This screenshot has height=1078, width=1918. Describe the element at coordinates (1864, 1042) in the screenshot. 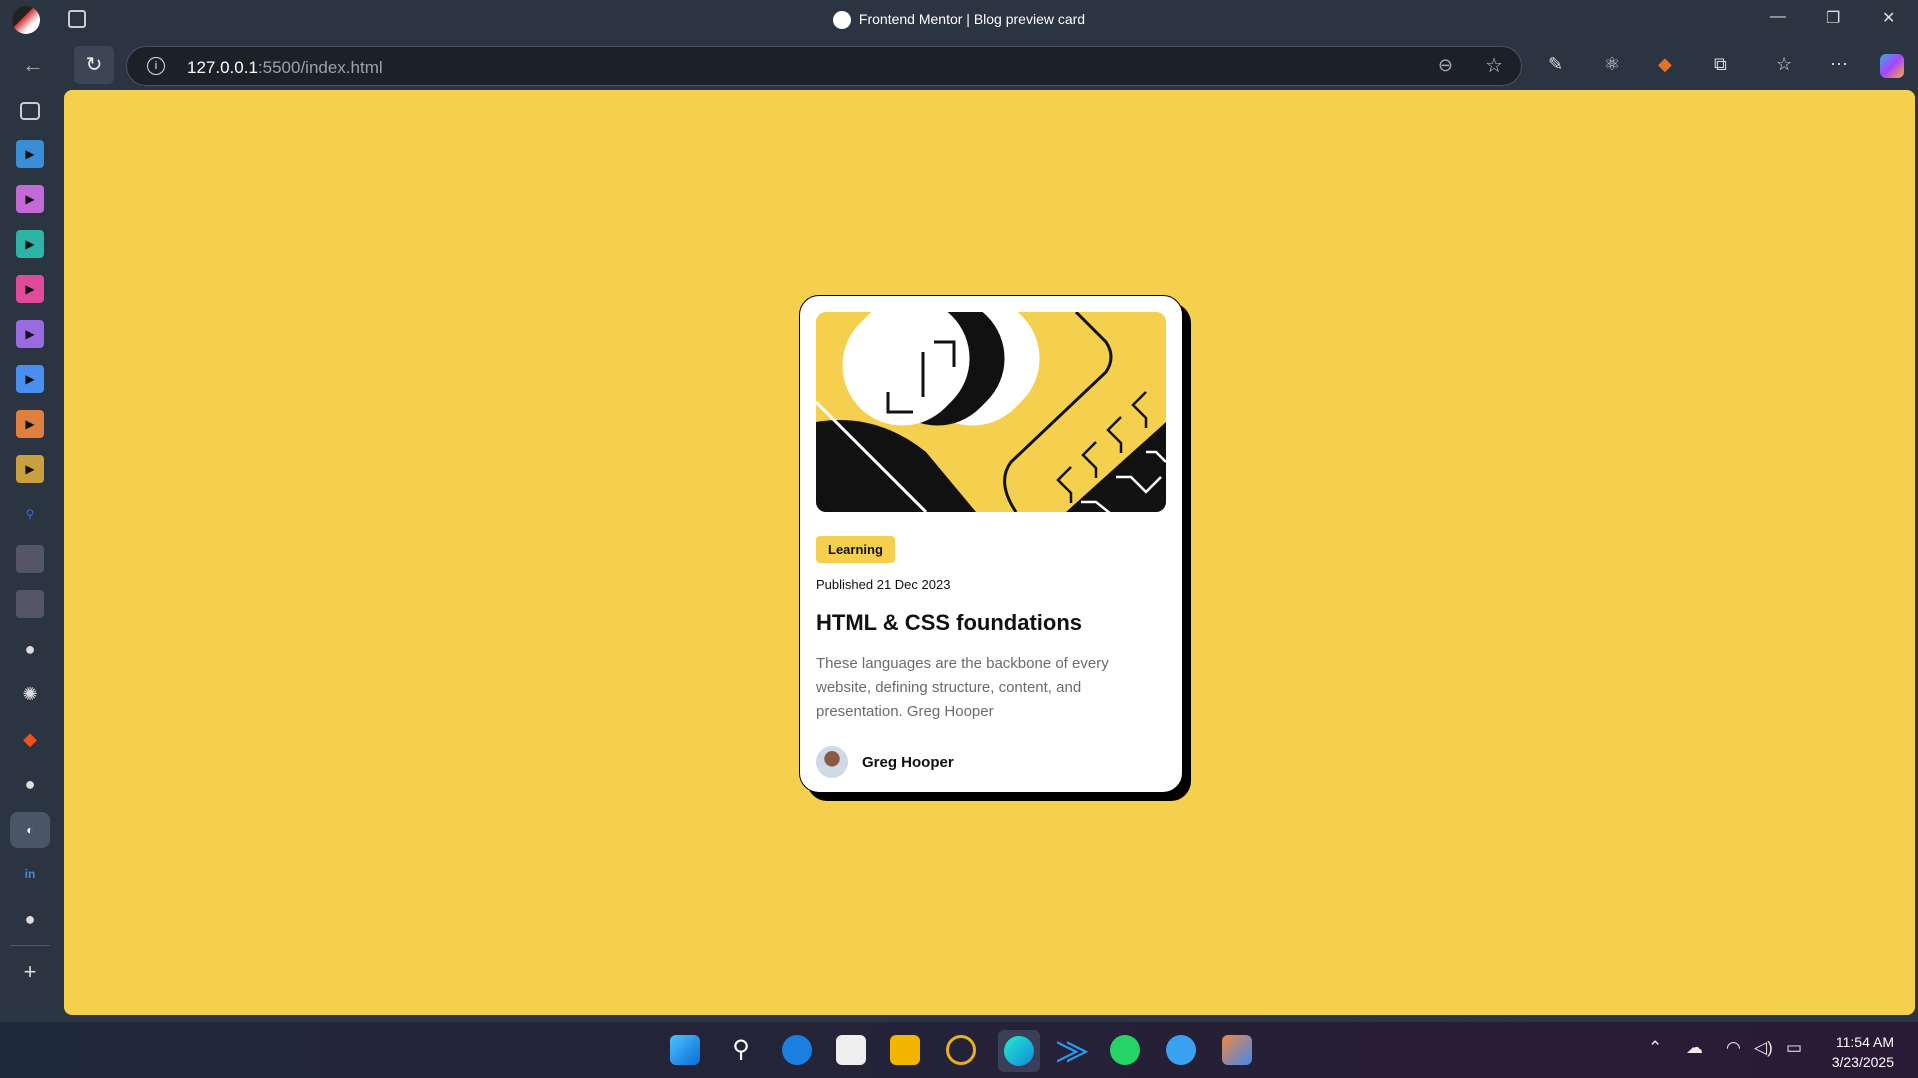

I see `time: 11:54 AM` at that location.